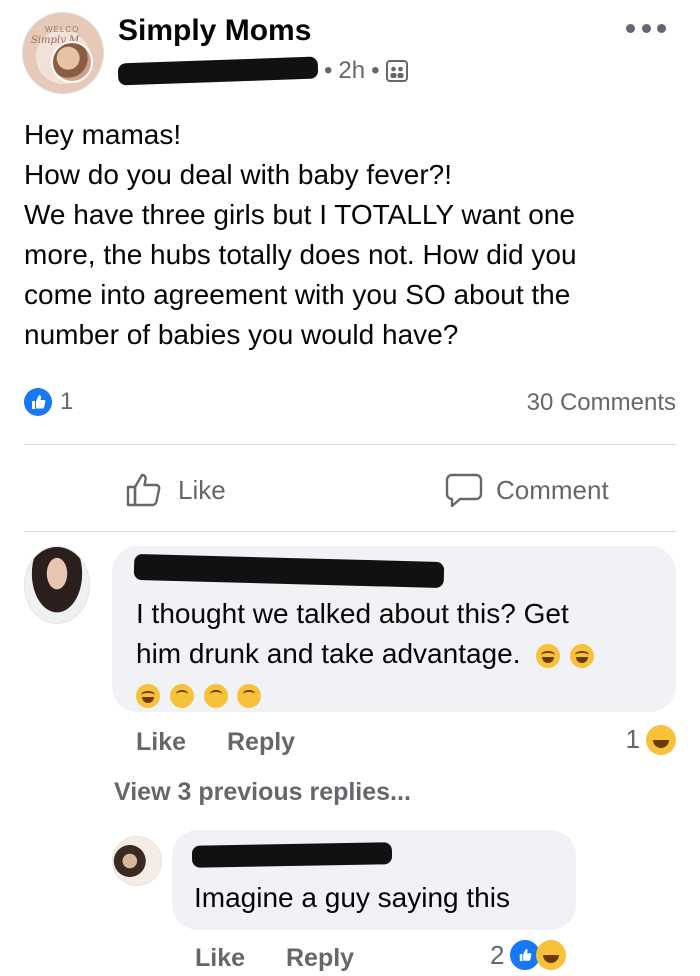 This screenshot has width=700, height=976. I want to click on reply-reply-link: Reply, so click(320, 958).